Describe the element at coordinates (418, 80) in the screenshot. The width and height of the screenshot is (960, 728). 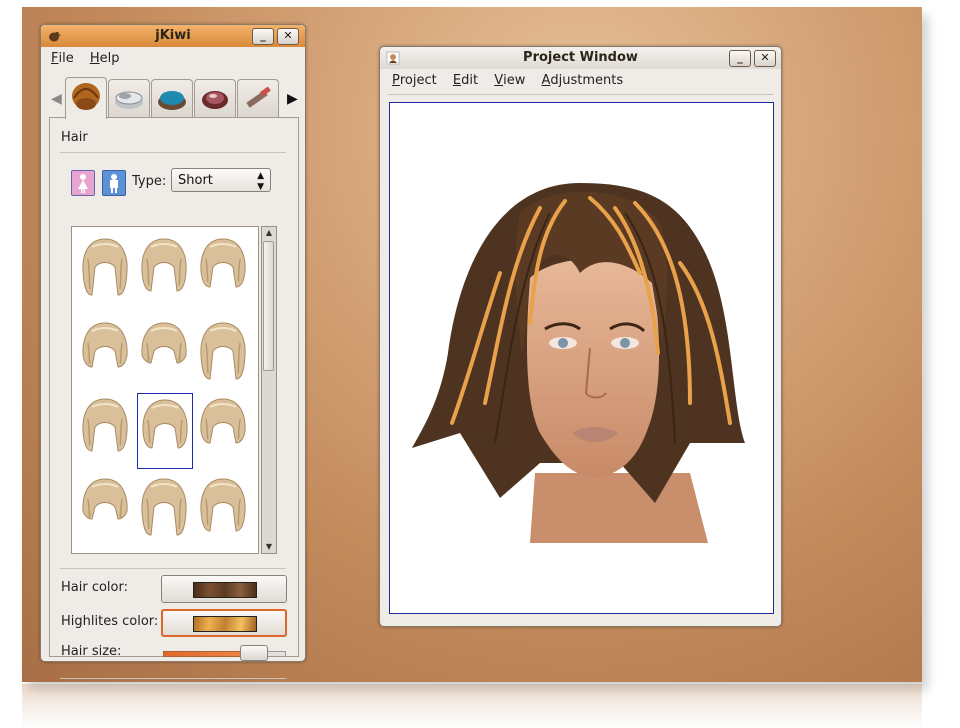
I see `menu-project-label: roject` at that location.